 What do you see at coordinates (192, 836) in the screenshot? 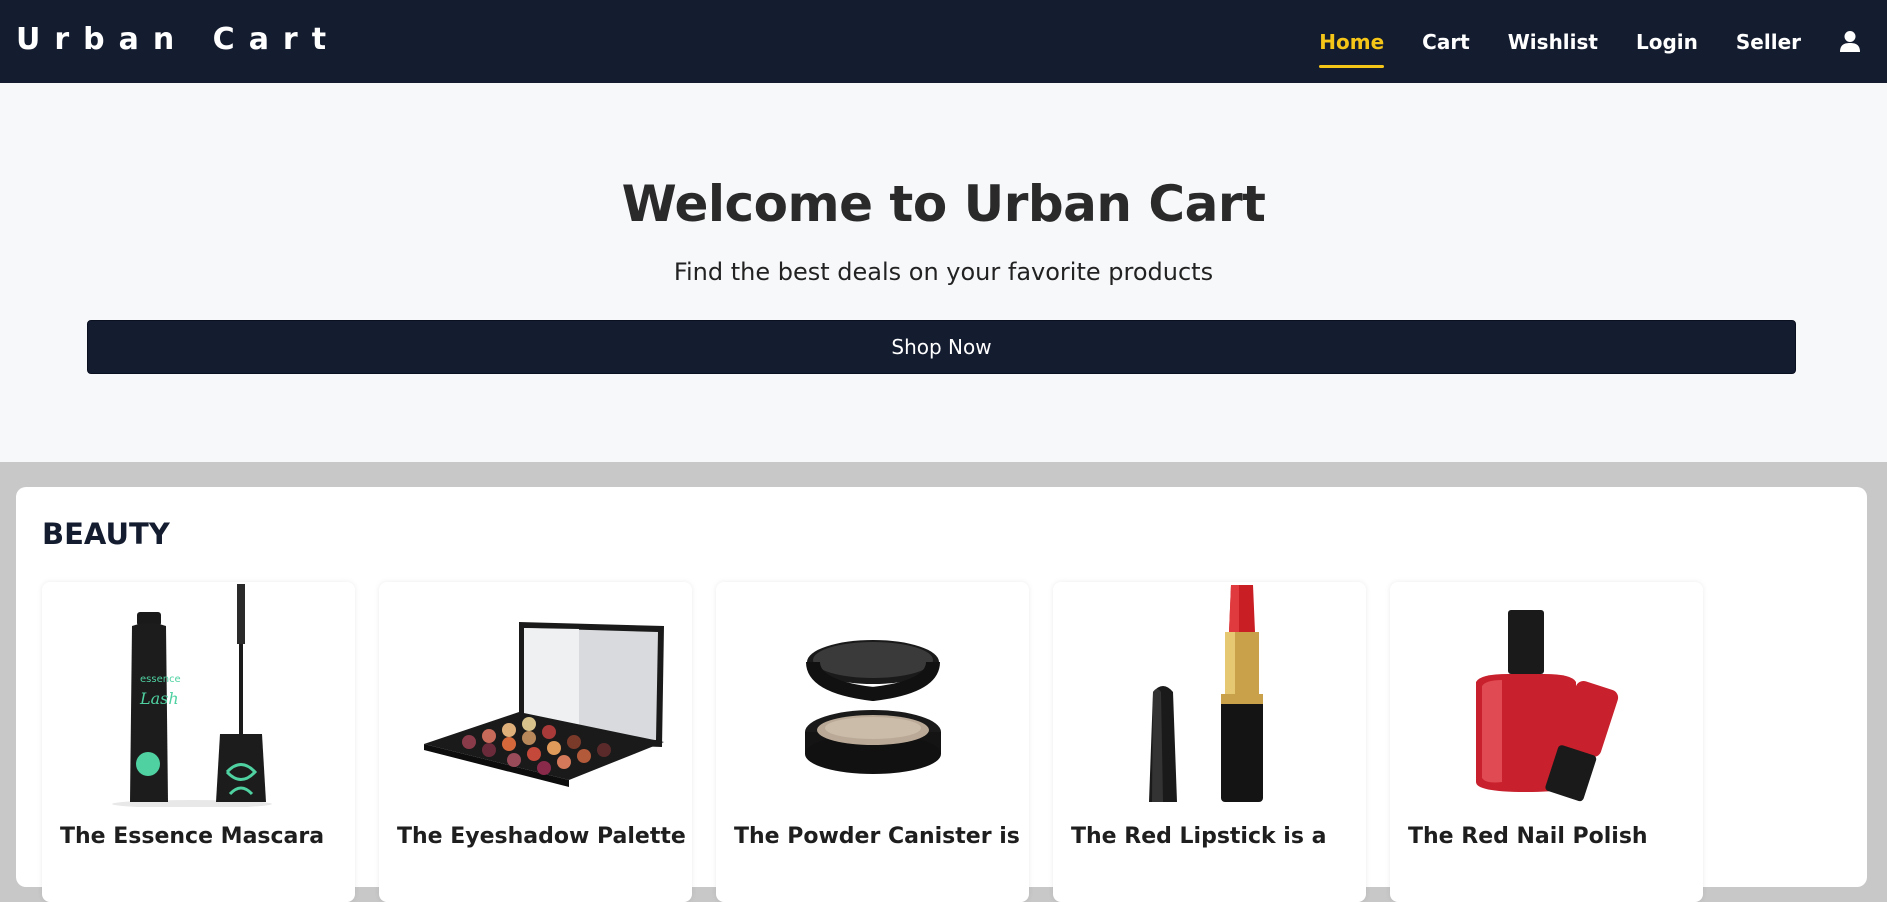
I see `product-name: The Essence Mascara` at bounding box center [192, 836].